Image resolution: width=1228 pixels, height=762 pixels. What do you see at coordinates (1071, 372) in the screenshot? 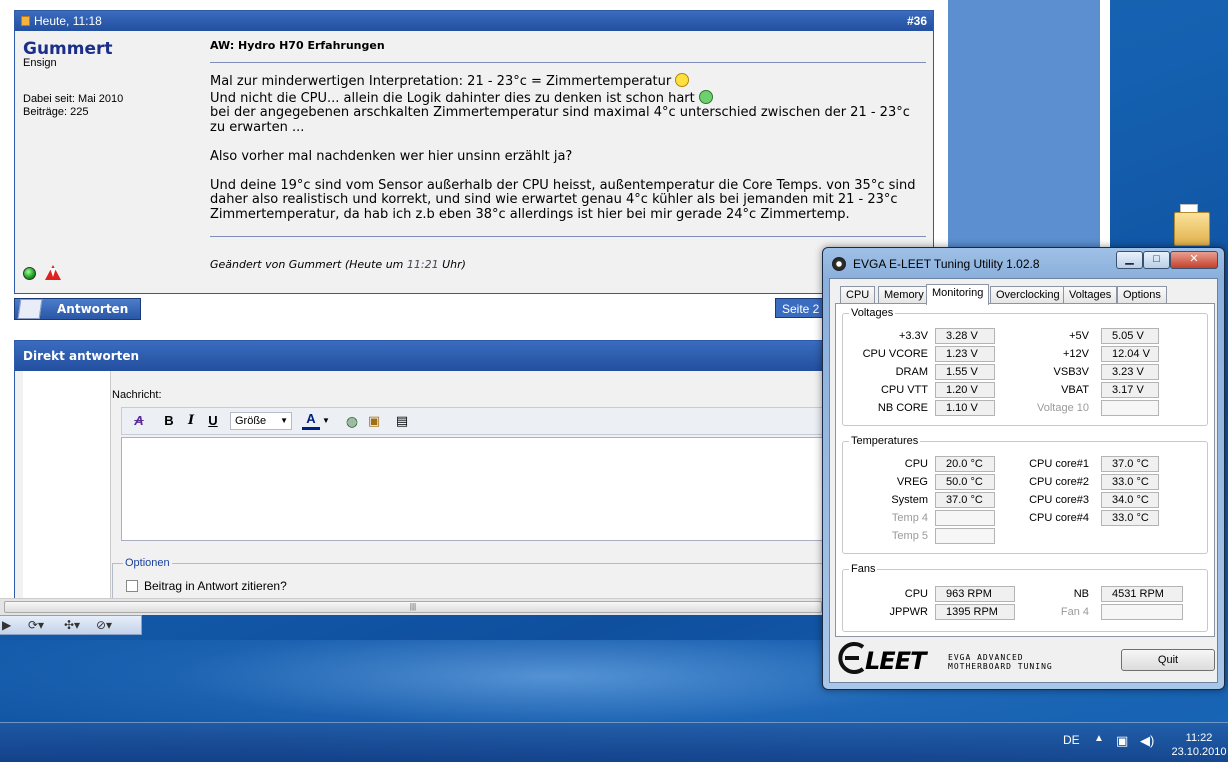
I see `voltage-label: VSB3V` at bounding box center [1071, 372].